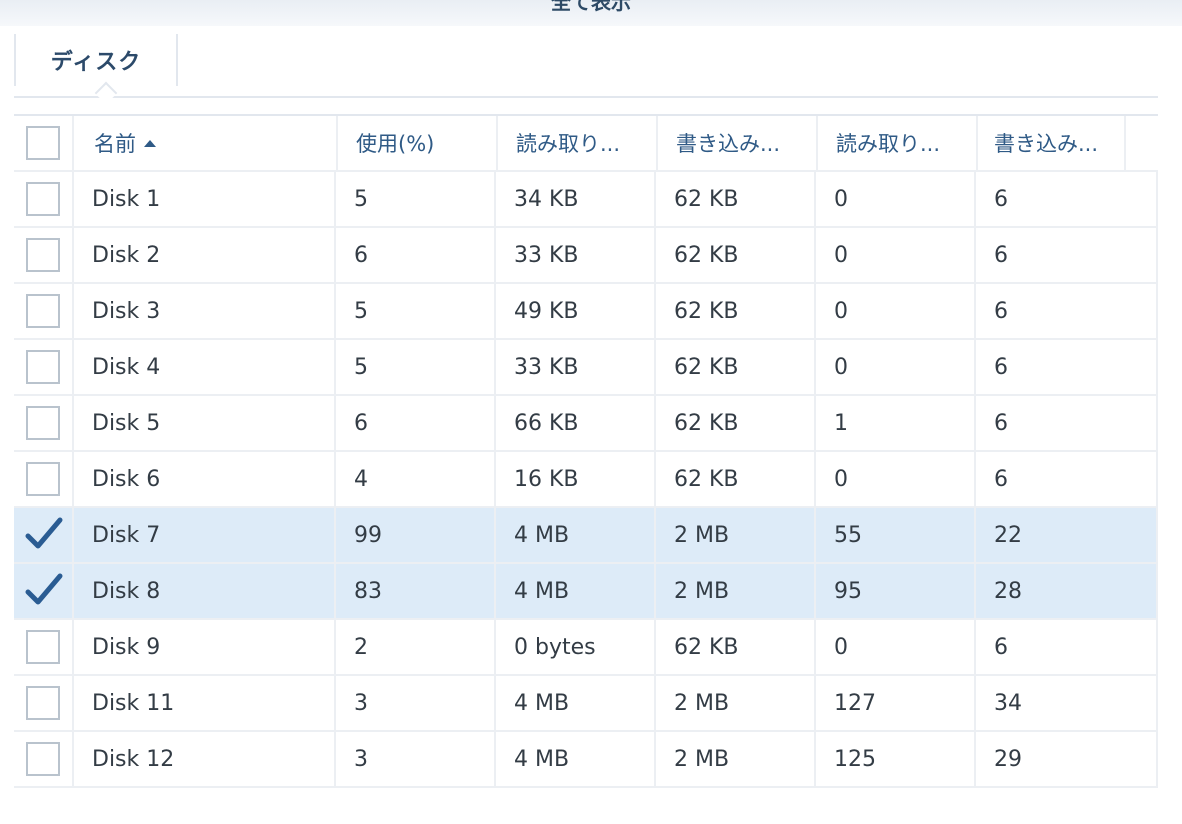  I want to click on table-row: Disk 12 3 4 MB 2 MB 125 29, so click(586, 760).